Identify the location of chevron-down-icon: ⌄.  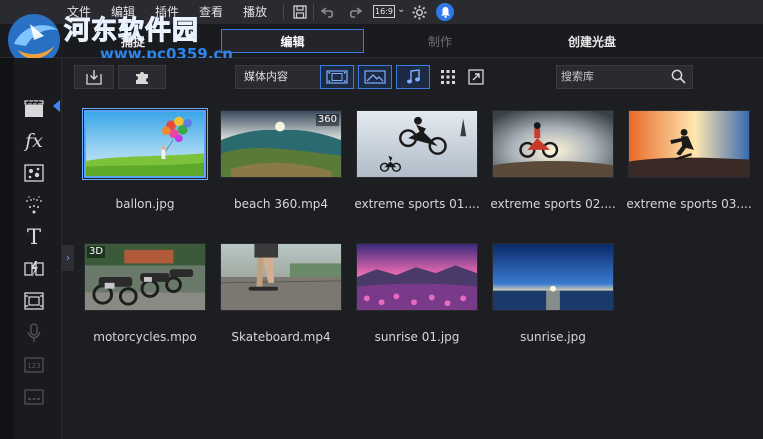
(401, 9).